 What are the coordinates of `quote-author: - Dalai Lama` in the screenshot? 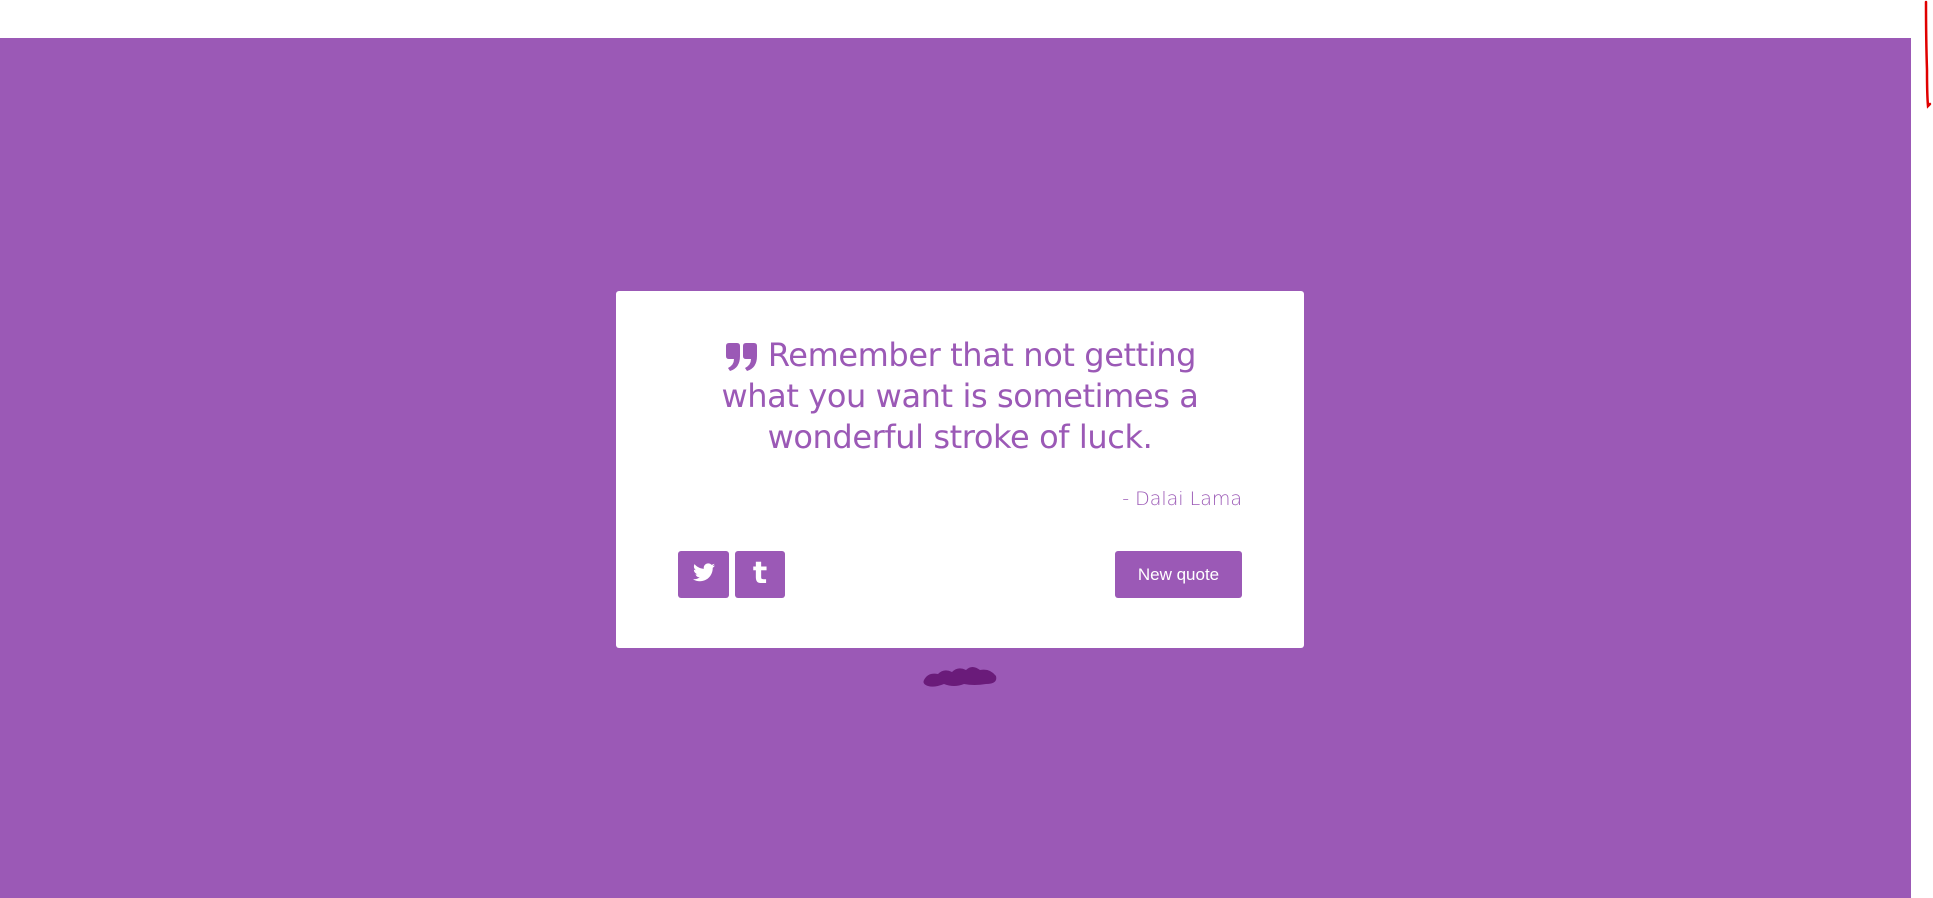 It's located at (1182, 499).